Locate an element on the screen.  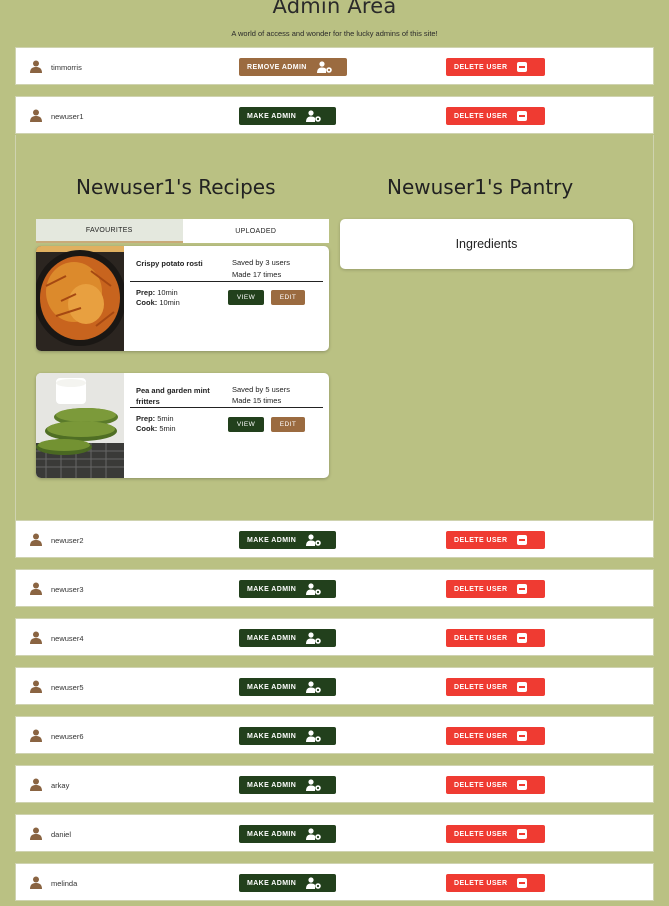
recipe-saved-count: Saved by 5 users is located at coordinates (261, 389).